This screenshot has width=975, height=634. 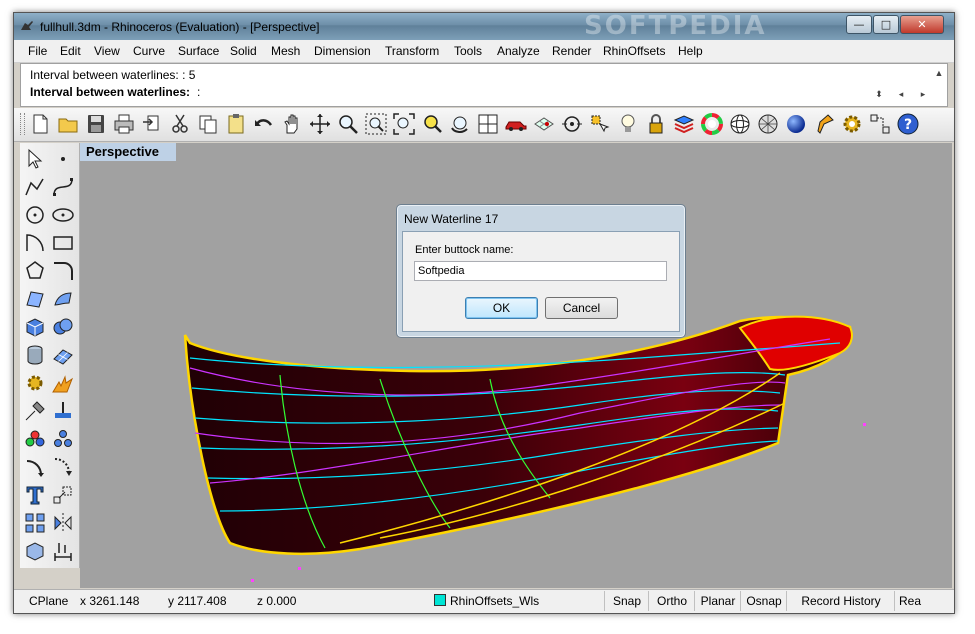 I want to click on menu-edit: Edit, so click(x=70, y=51).